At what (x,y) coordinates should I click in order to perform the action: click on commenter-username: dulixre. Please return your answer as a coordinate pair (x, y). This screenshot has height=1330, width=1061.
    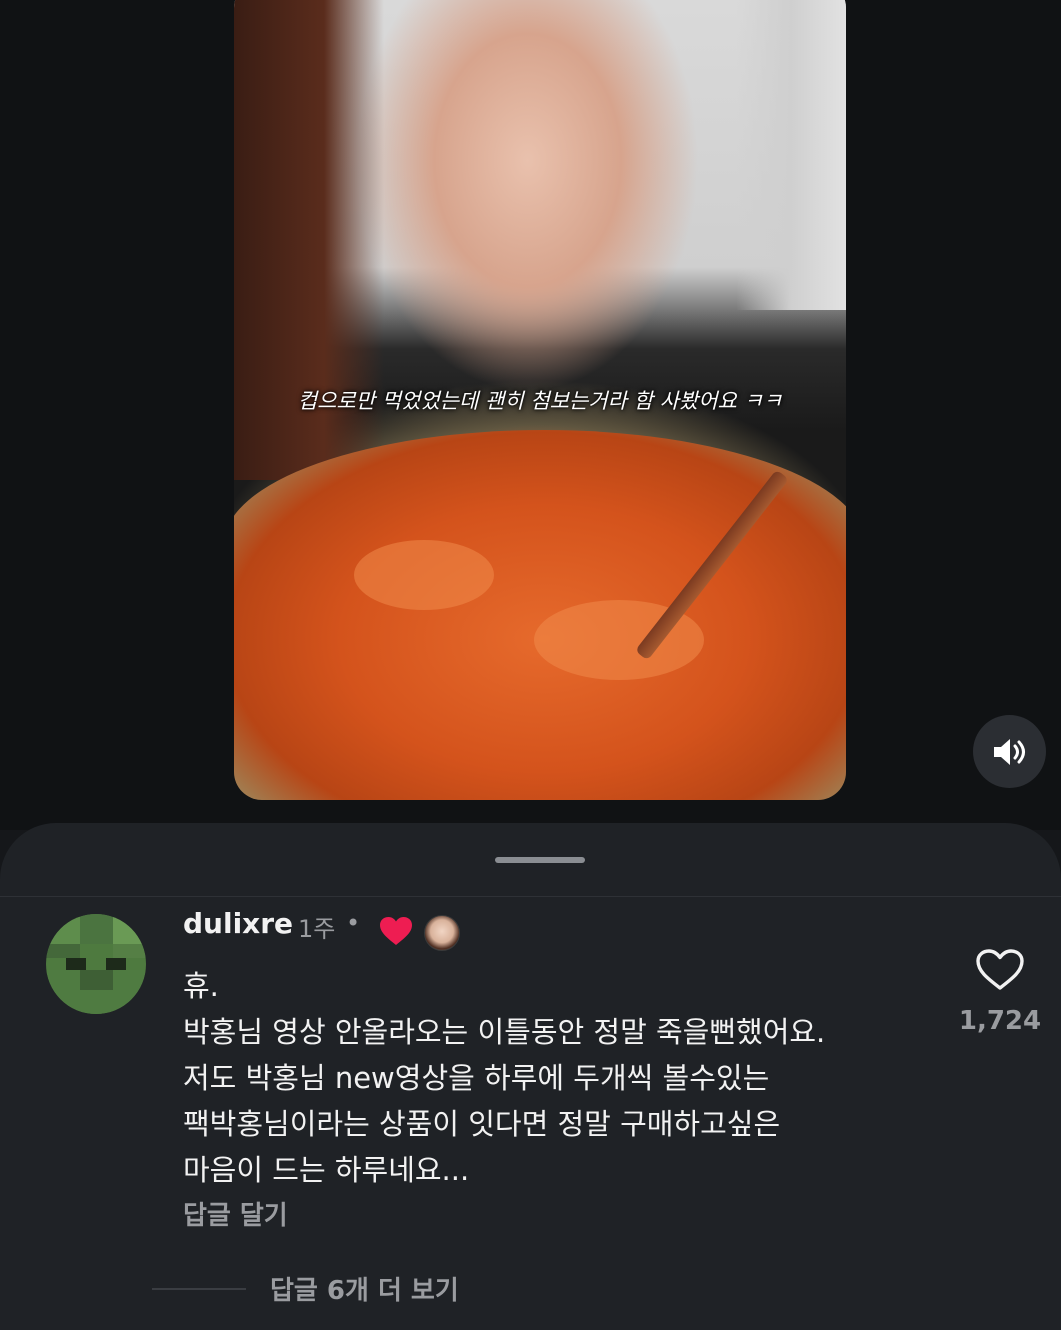
    Looking at the image, I should click on (238, 923).